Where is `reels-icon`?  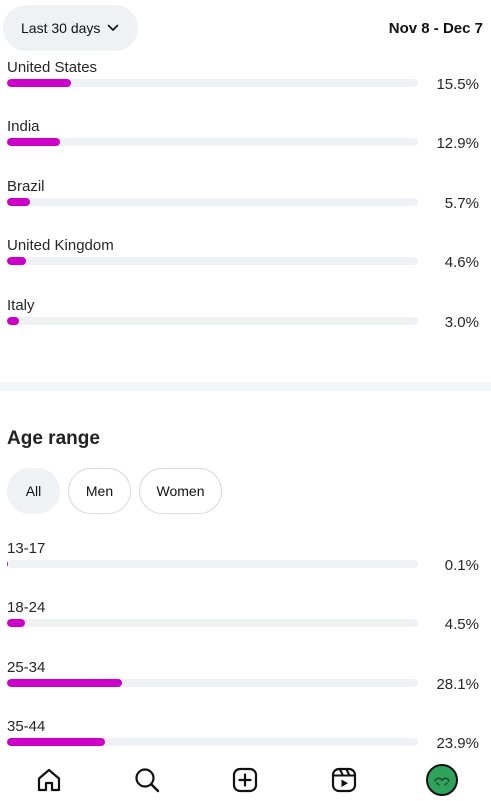 reels-icon is located at coordinates (343, 780).